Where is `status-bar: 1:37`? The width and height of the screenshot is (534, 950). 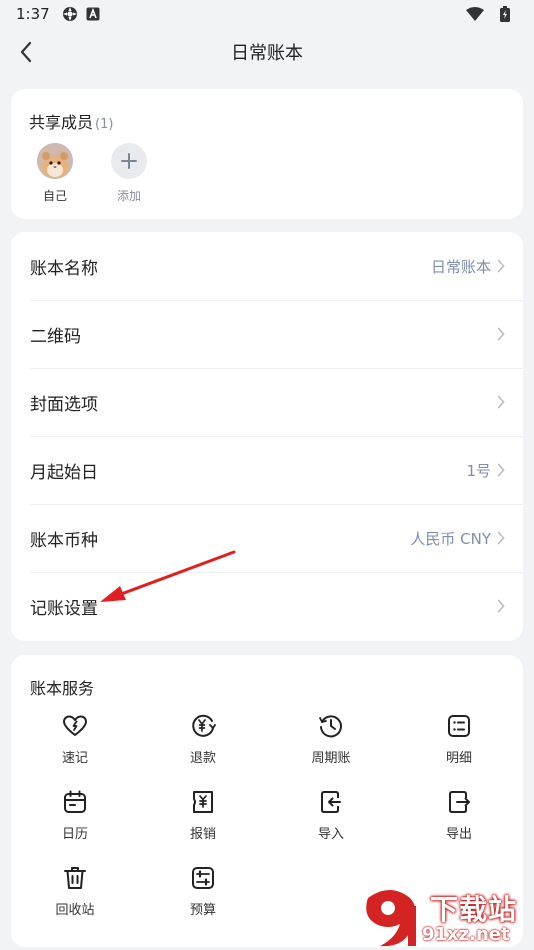 status-bar: 1:37 is located at coordinates (267, 14).